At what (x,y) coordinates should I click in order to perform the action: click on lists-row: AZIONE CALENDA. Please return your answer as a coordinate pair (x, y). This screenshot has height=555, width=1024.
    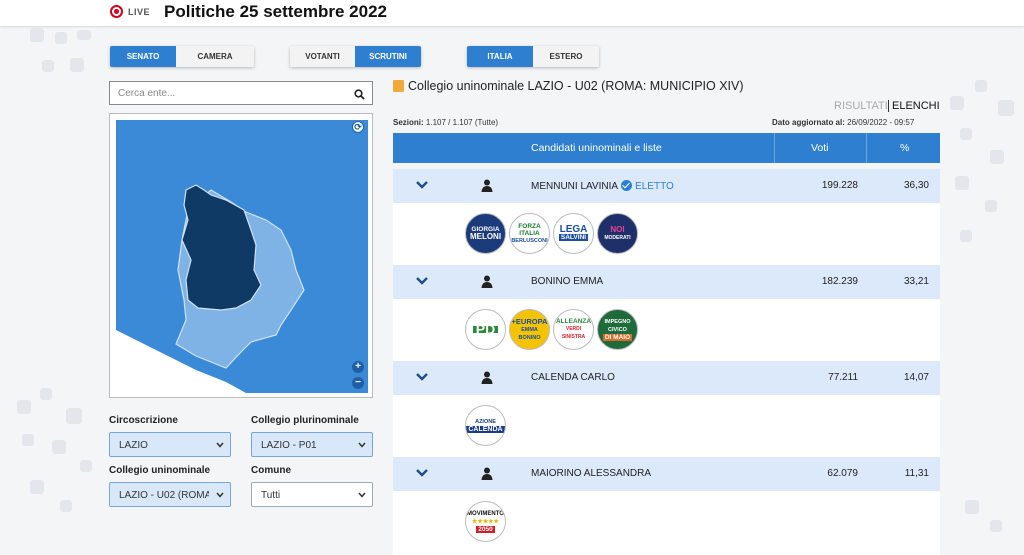
    Looking at the image, I should click on (666, 426).